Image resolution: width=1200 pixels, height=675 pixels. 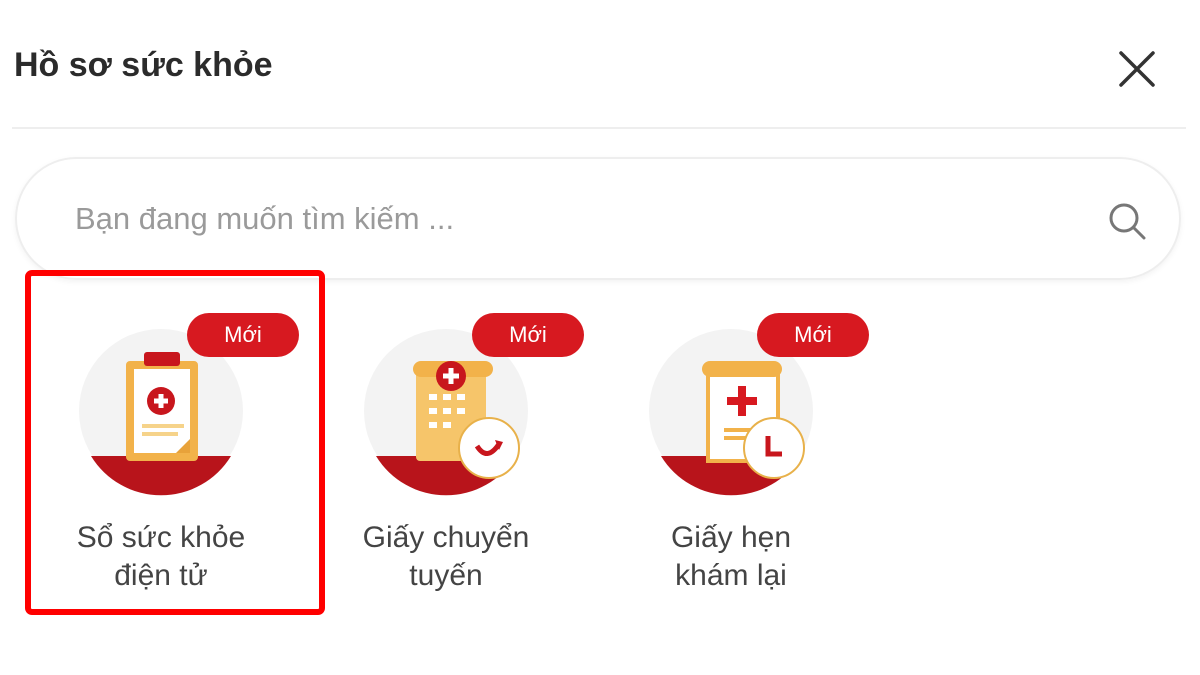 What do you see at coordinates (731, 556) in the screenshot?
I see `item-label: Giấy hẹn khám lại` at bounding box center [731, 556].